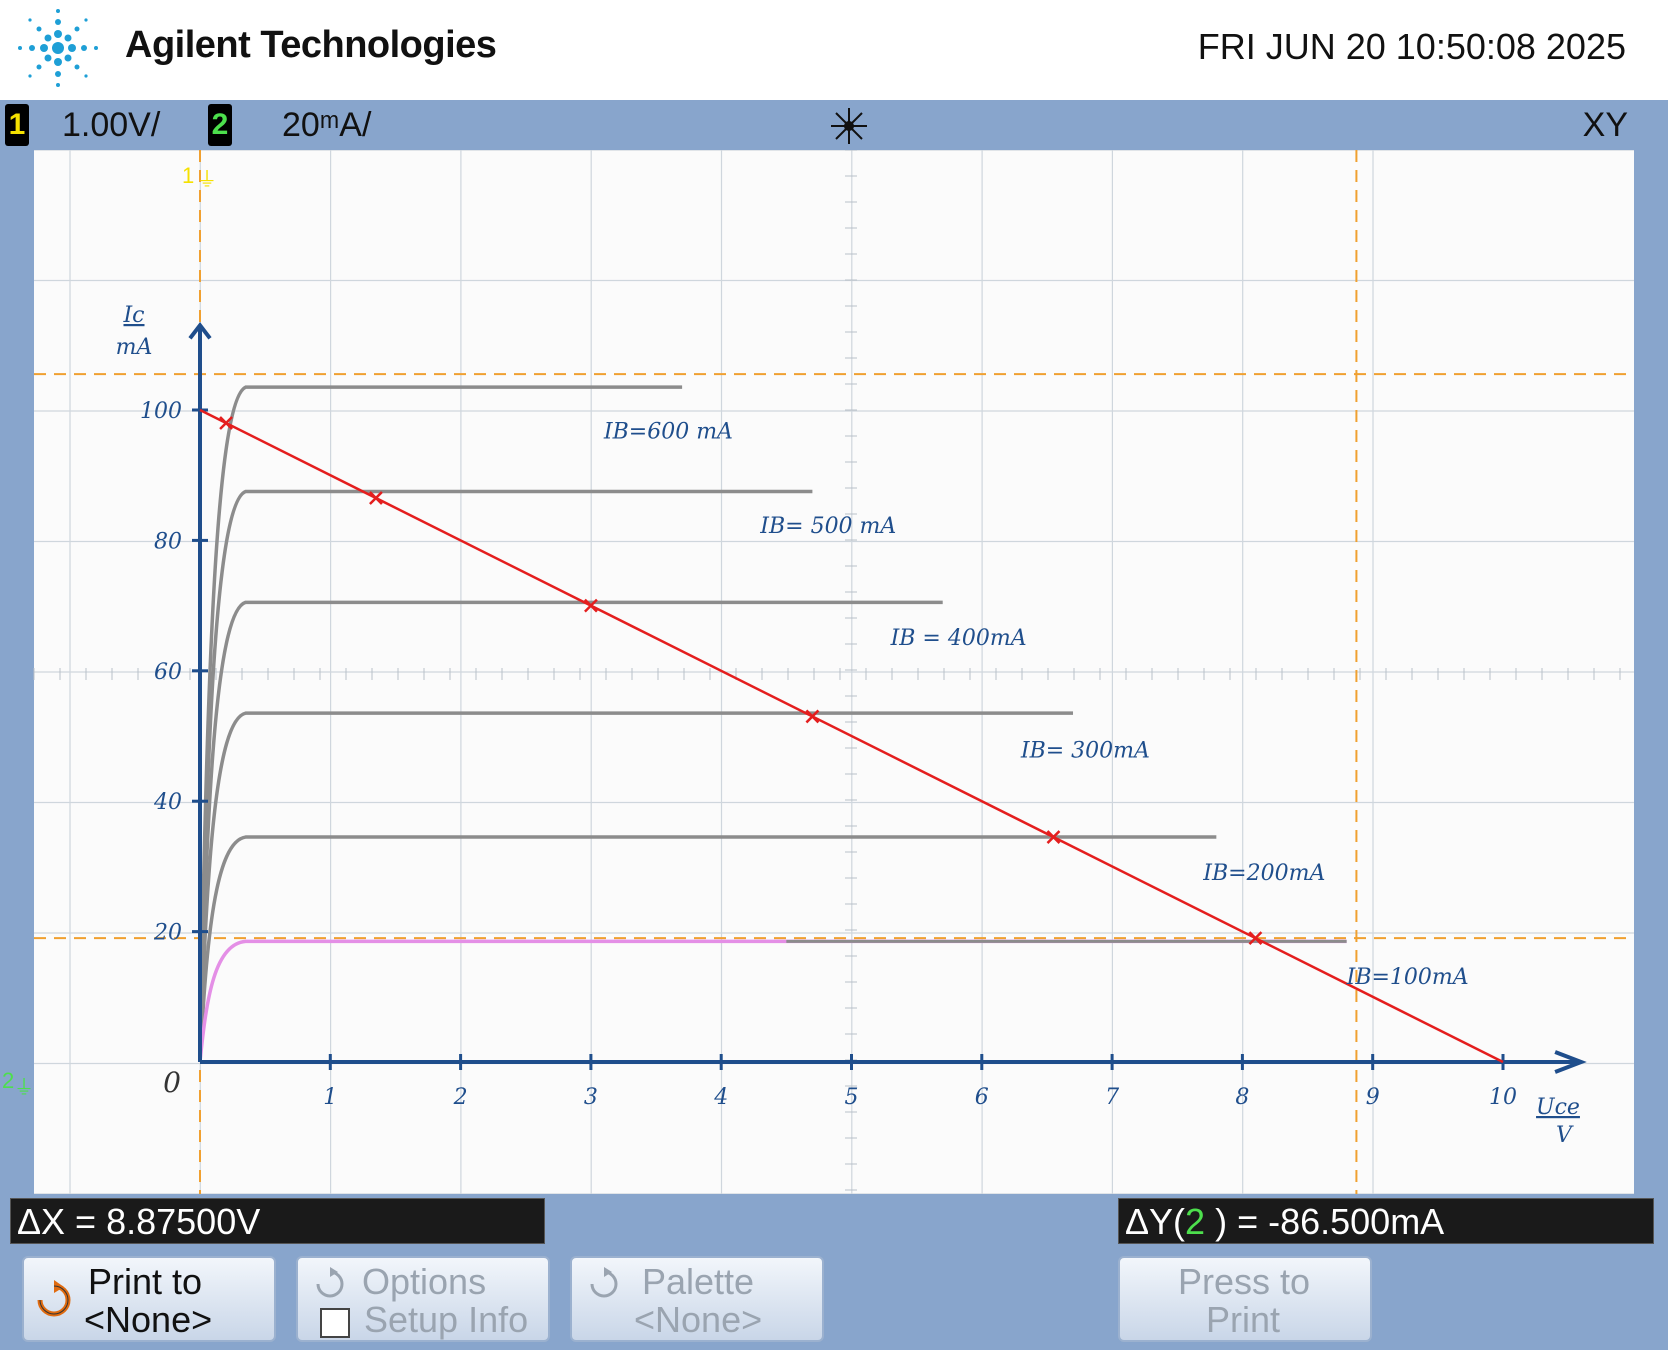 The image size is (1668, 1350). Describe the element at coordinates (58, 48) in the screenshot. I see `agilent-spark-logo-icon` at that location.